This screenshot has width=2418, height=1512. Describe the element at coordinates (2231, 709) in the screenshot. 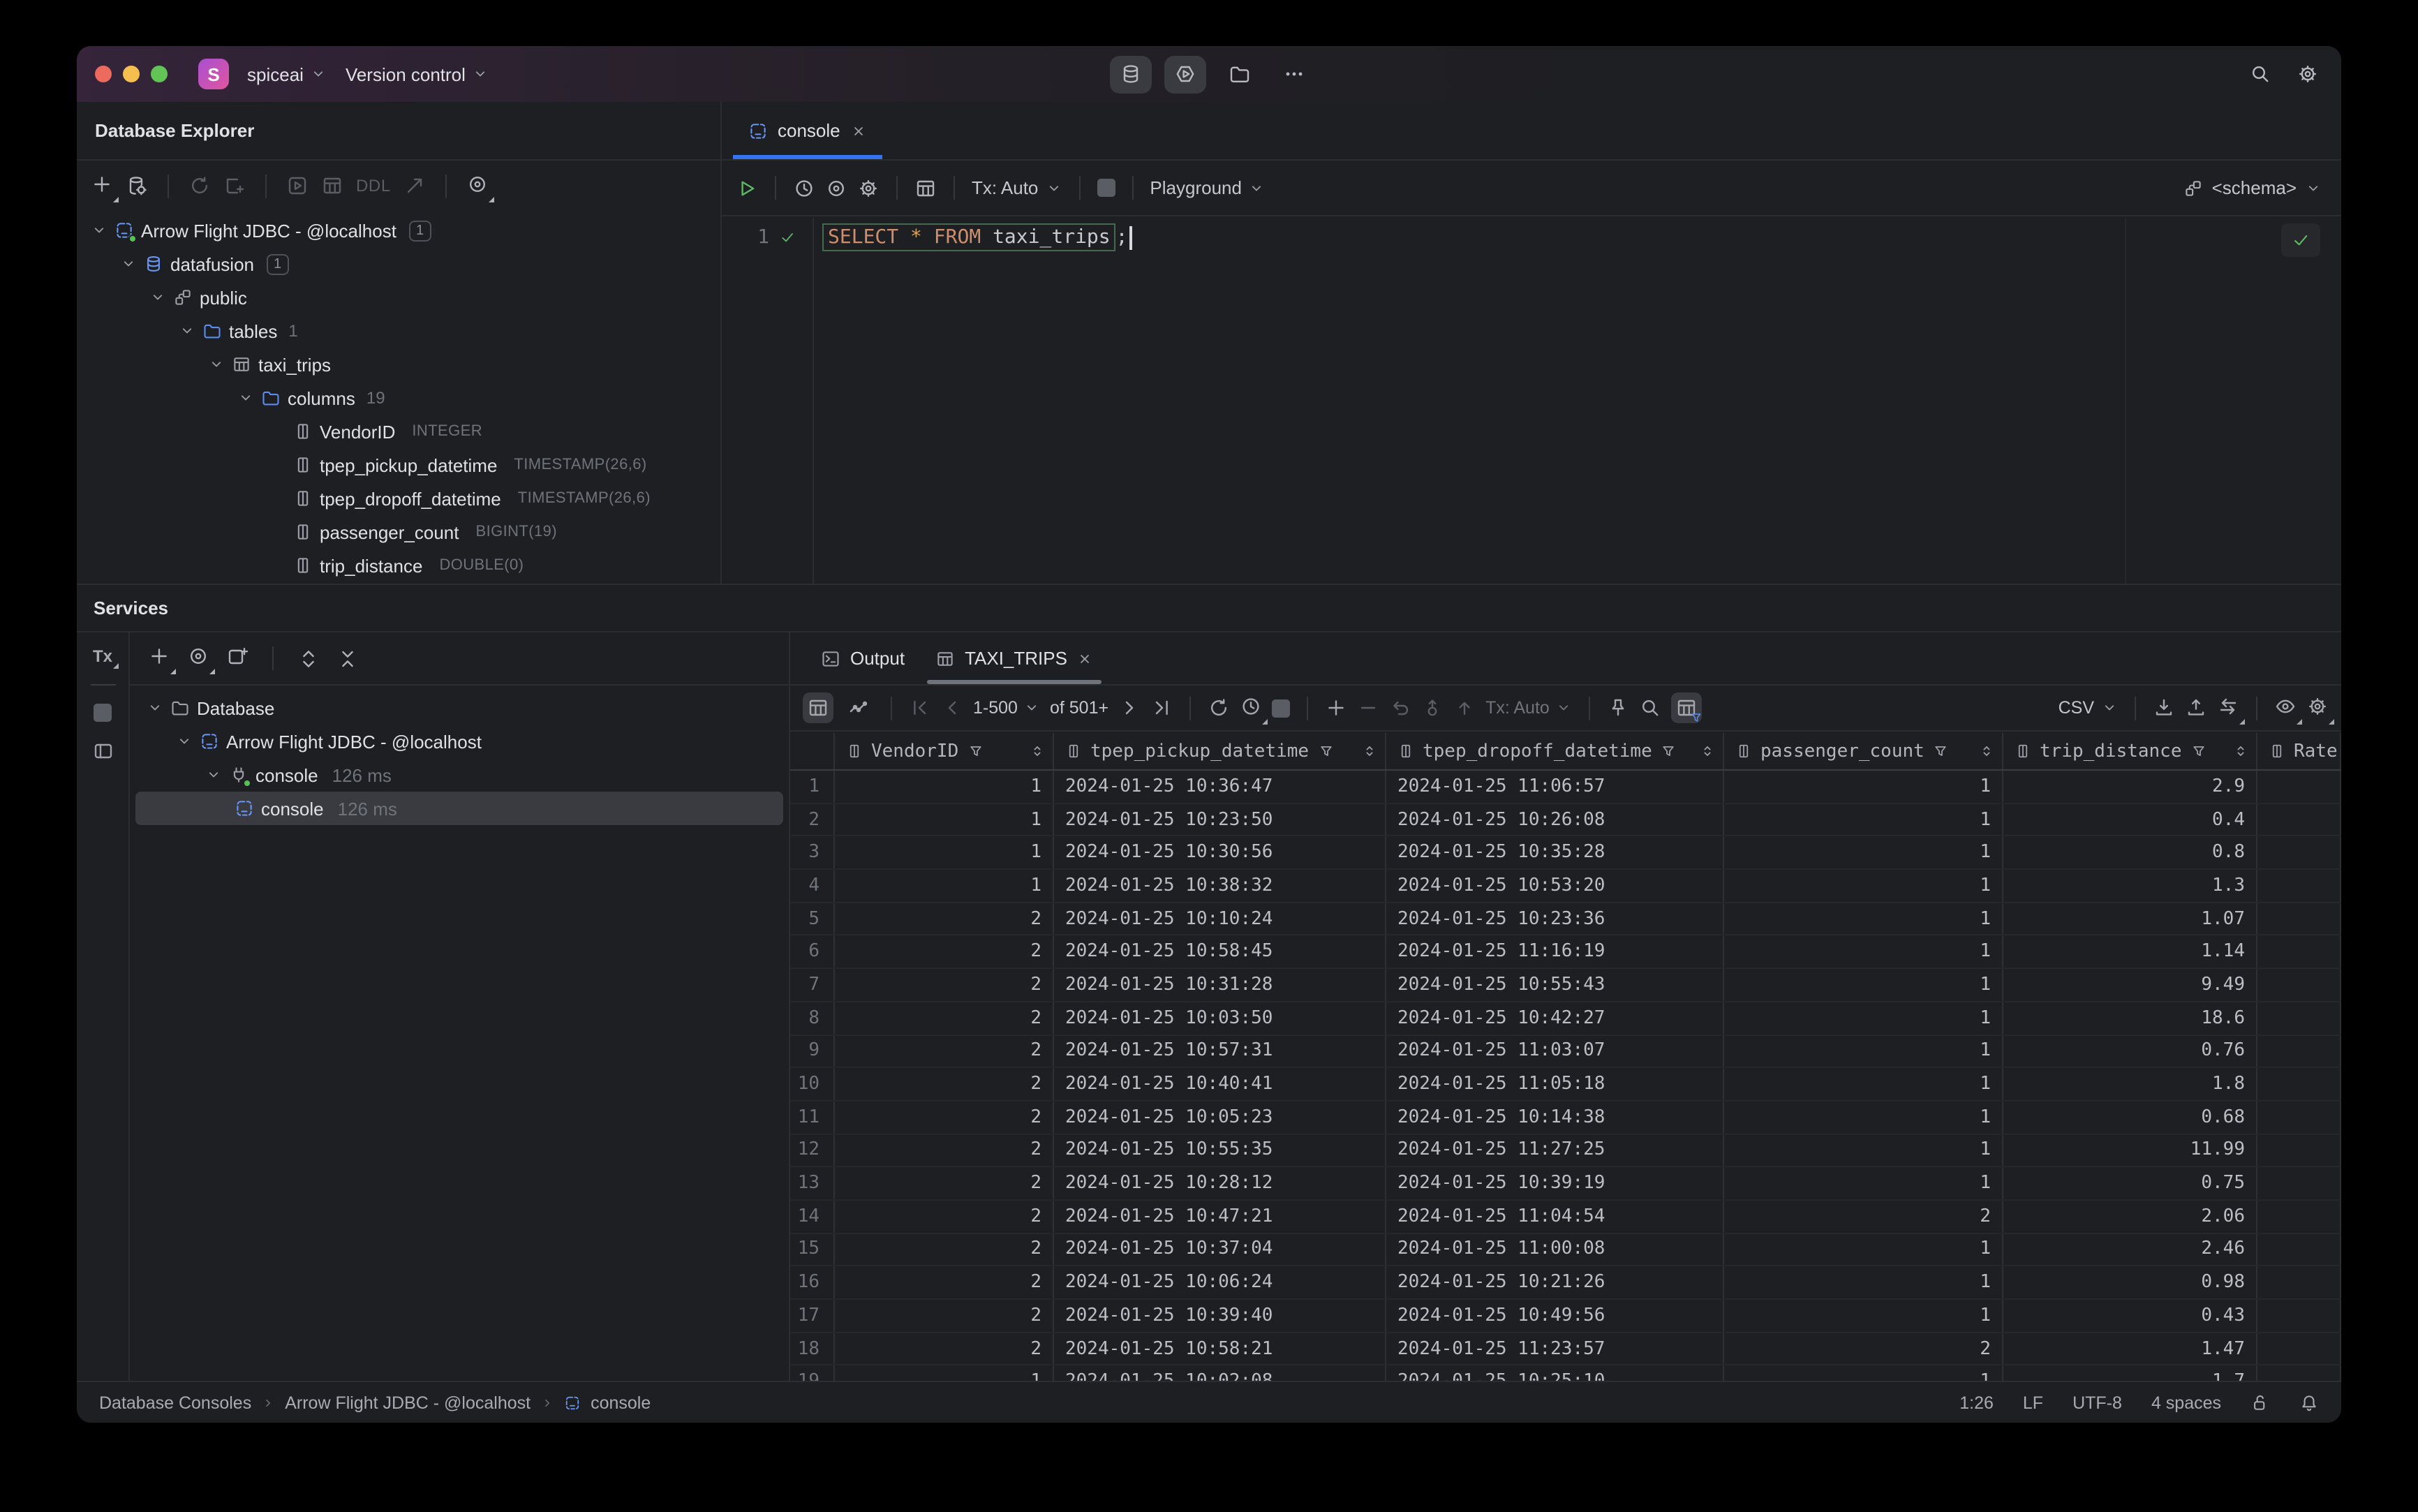

I see `compare-button` at that location.